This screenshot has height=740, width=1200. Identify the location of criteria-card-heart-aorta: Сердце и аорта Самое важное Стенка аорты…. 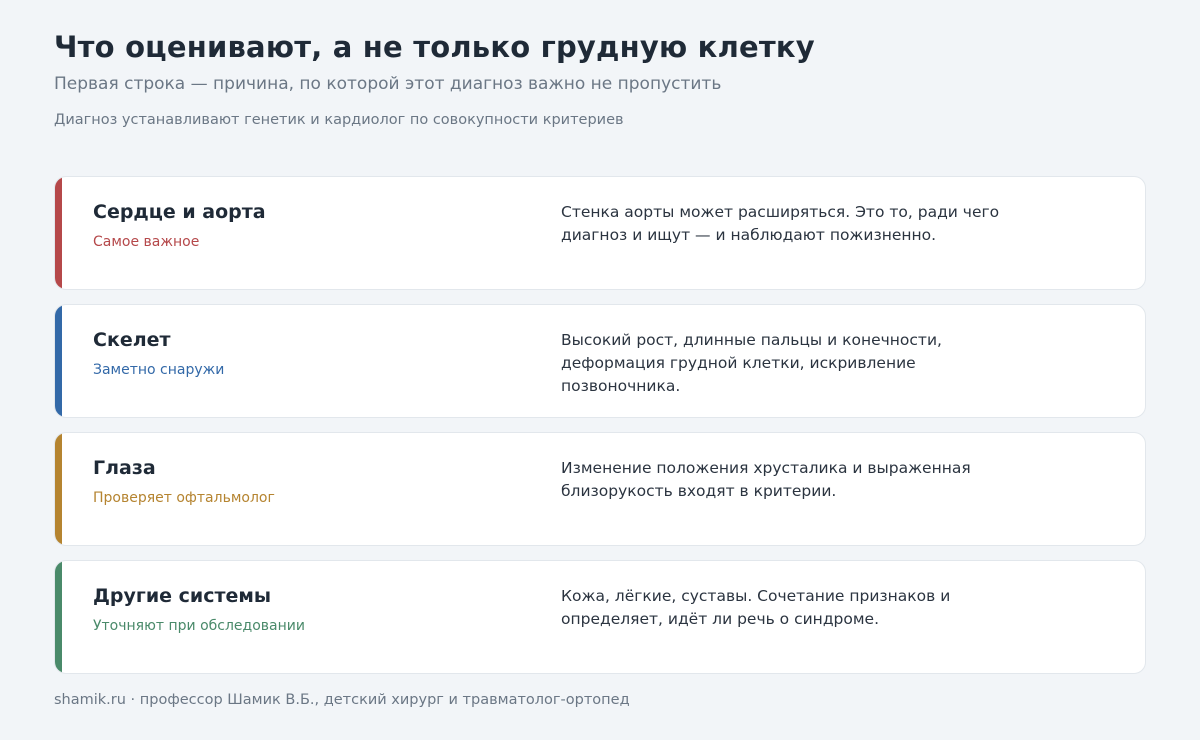
(600, 233).